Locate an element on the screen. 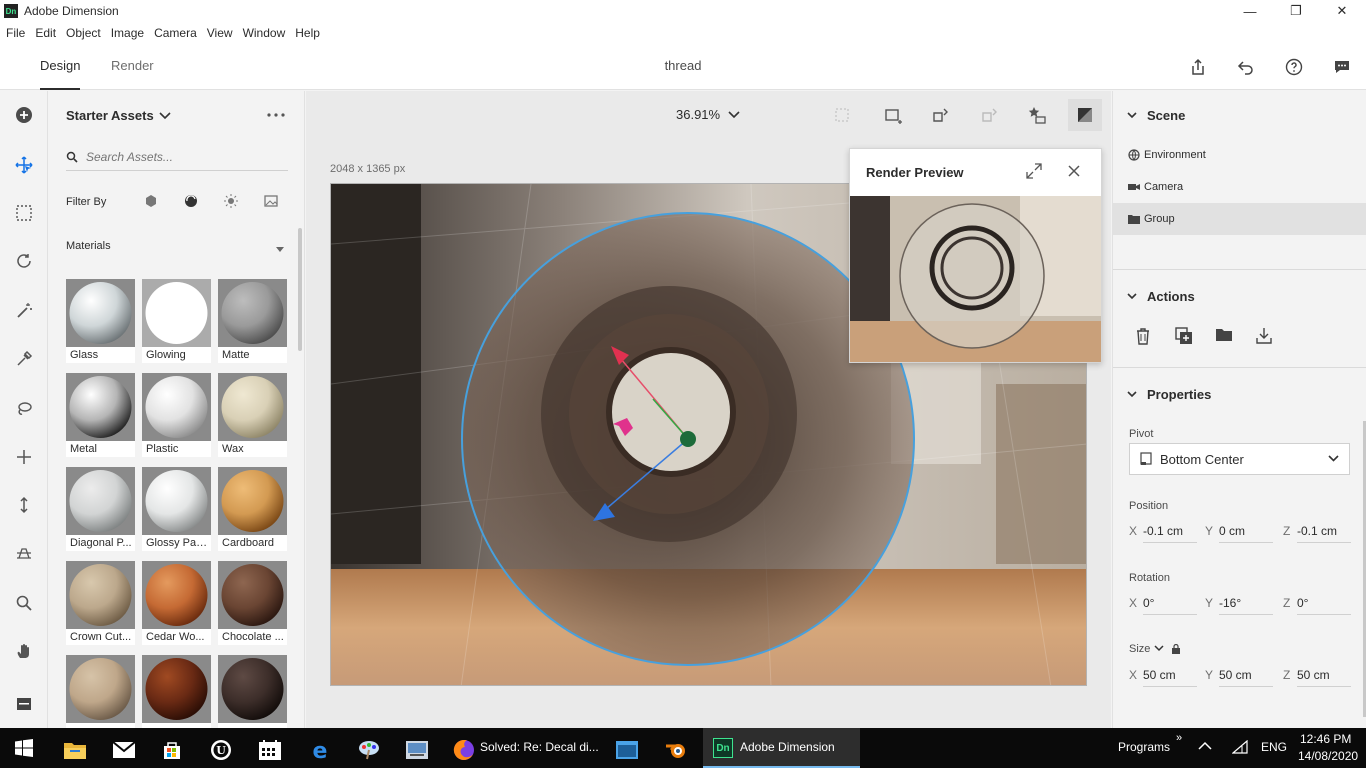 Image resolution: width=1366 pixels, height=768 pixels. calendar-icon is located at coordinates (270, 750).